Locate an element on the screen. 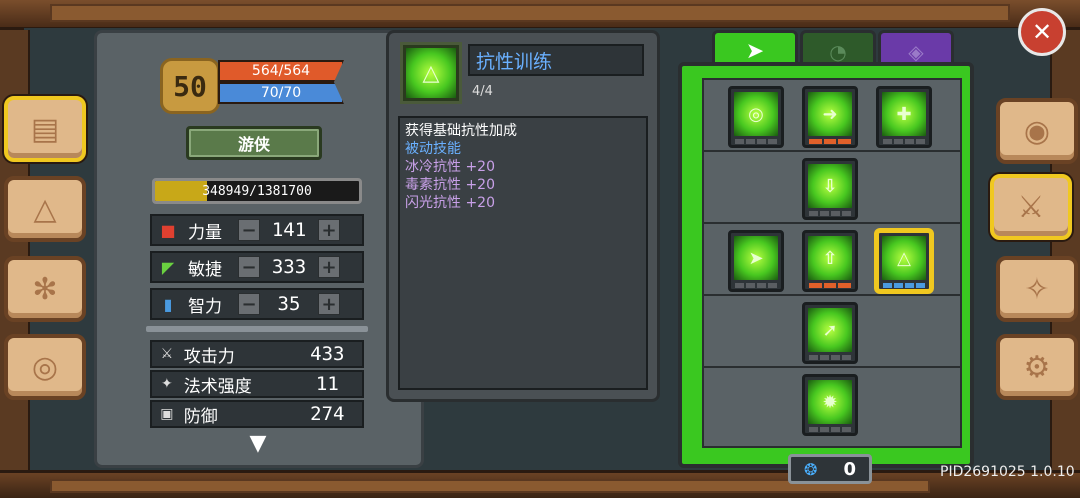 The image size is (1080, 498). book-icon: ▤ is located at coordinates (45, 129).